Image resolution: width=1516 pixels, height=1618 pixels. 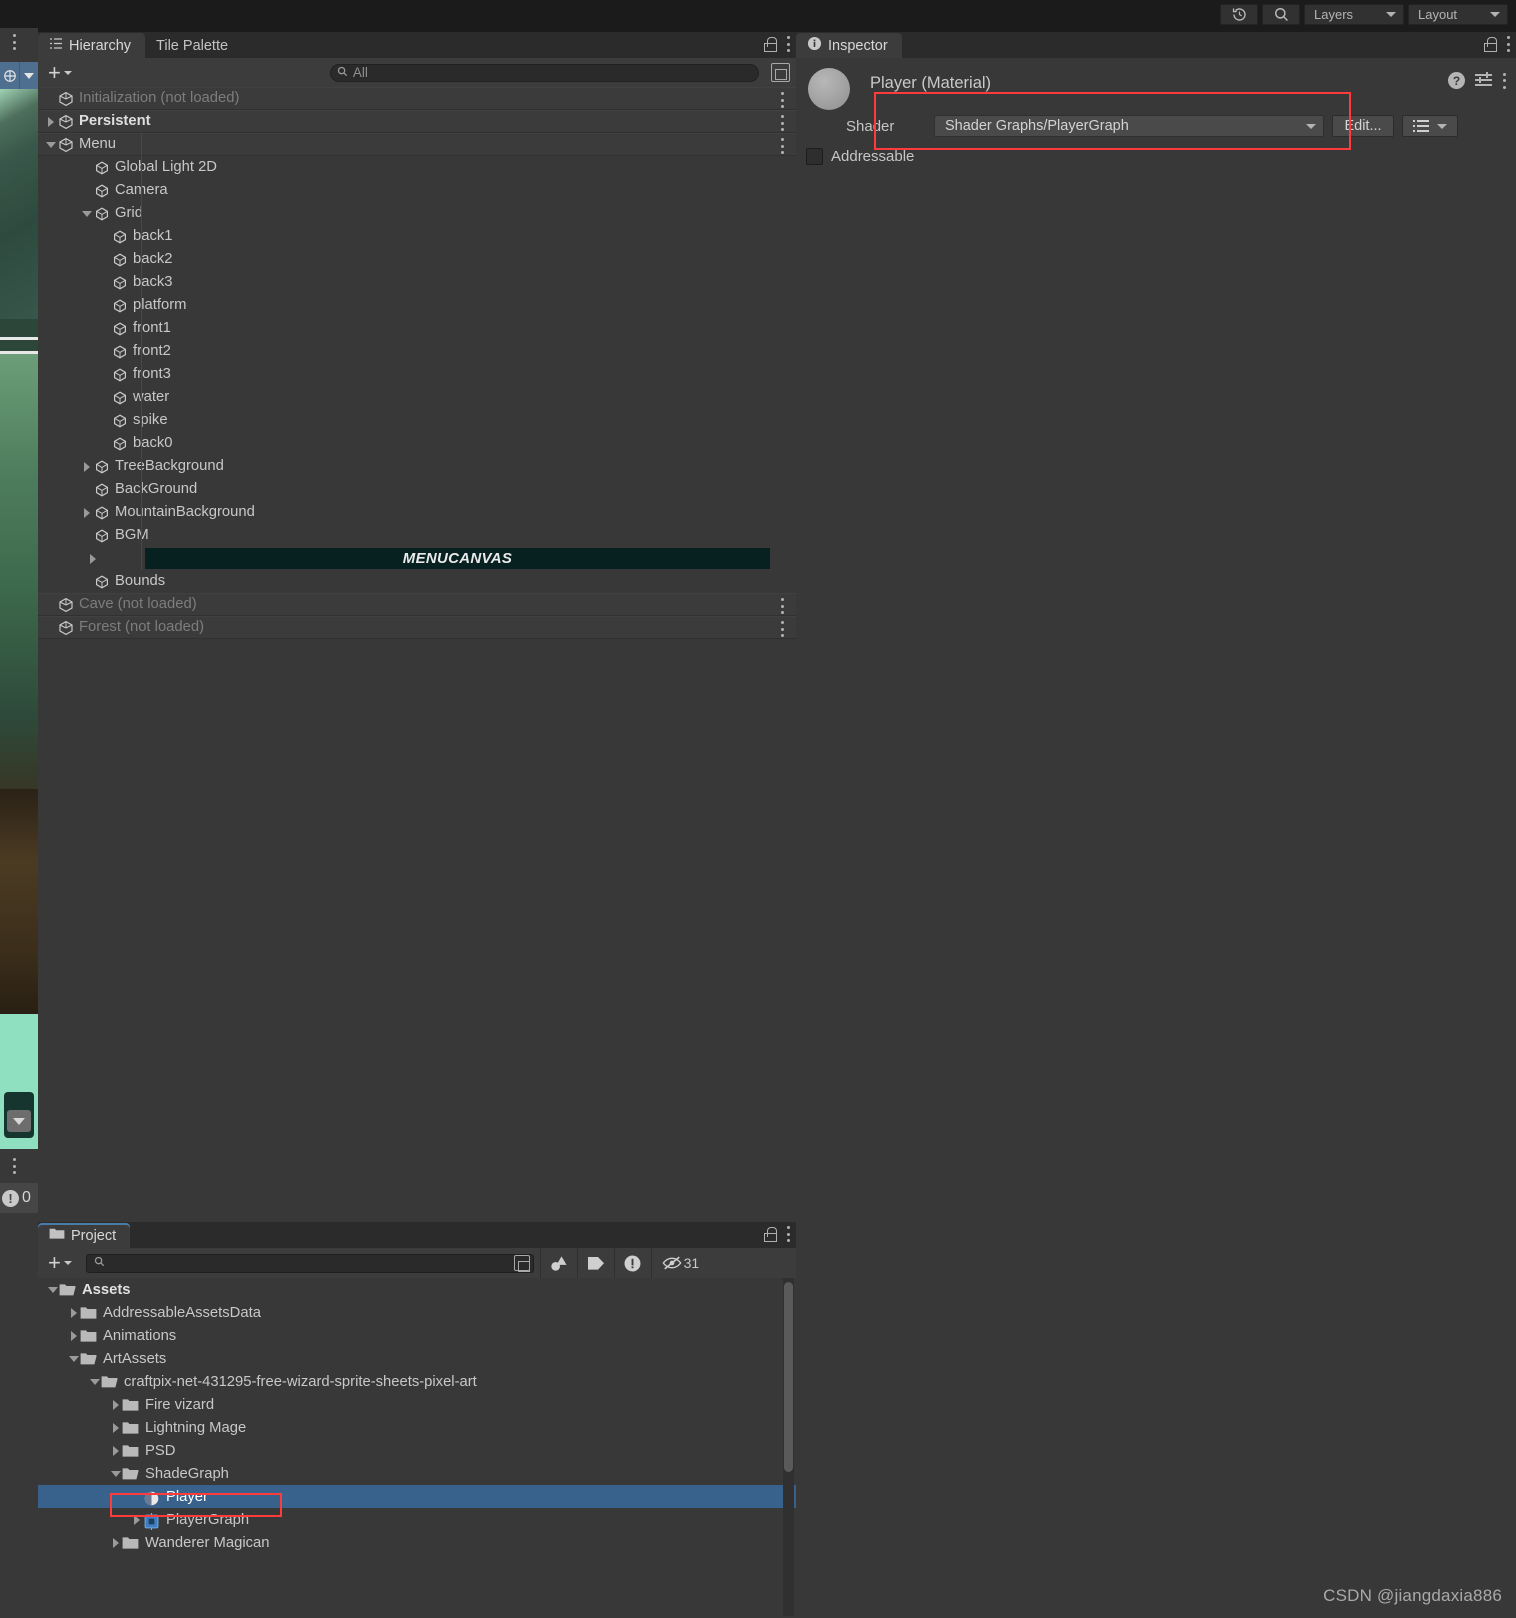 I want to click on hierarchy-item-persistent: Persistent, so click(x=417, y=121).